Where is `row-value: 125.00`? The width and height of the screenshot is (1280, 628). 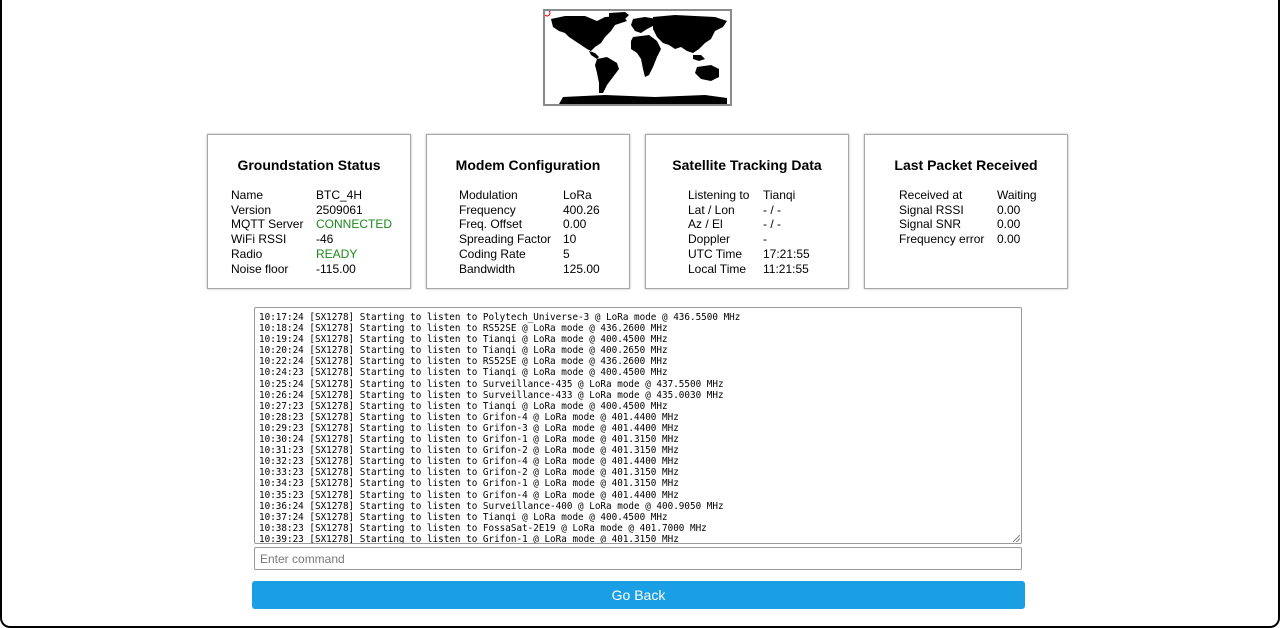
row-value: 125.00 is located at coordinates (581, 268).